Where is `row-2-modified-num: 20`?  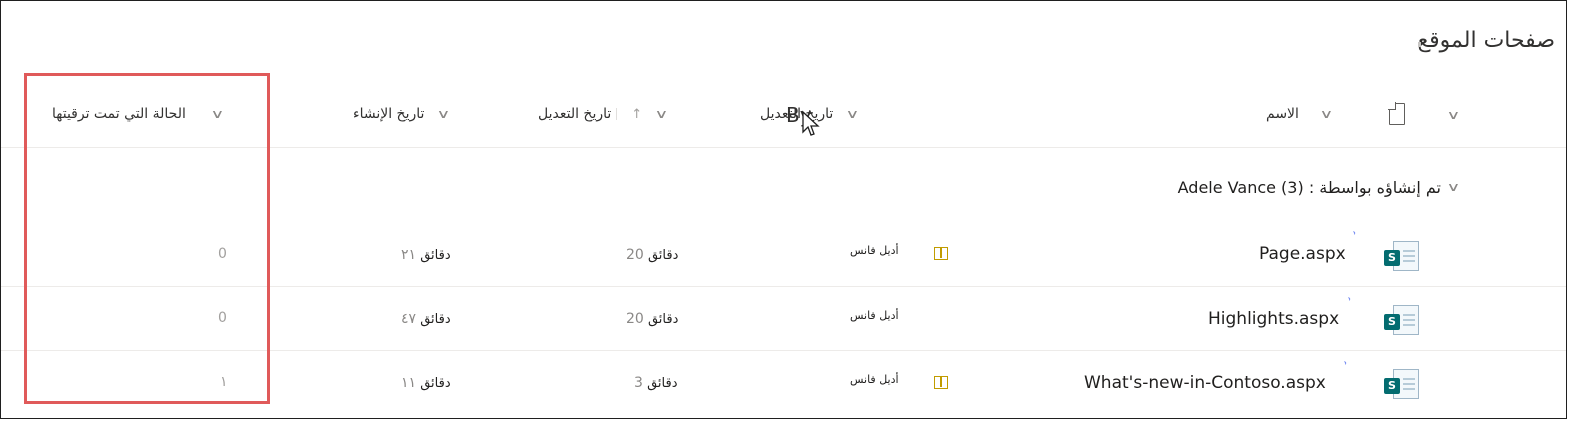
row-2-modified-num: 20 is located at coordinates (635, 319).